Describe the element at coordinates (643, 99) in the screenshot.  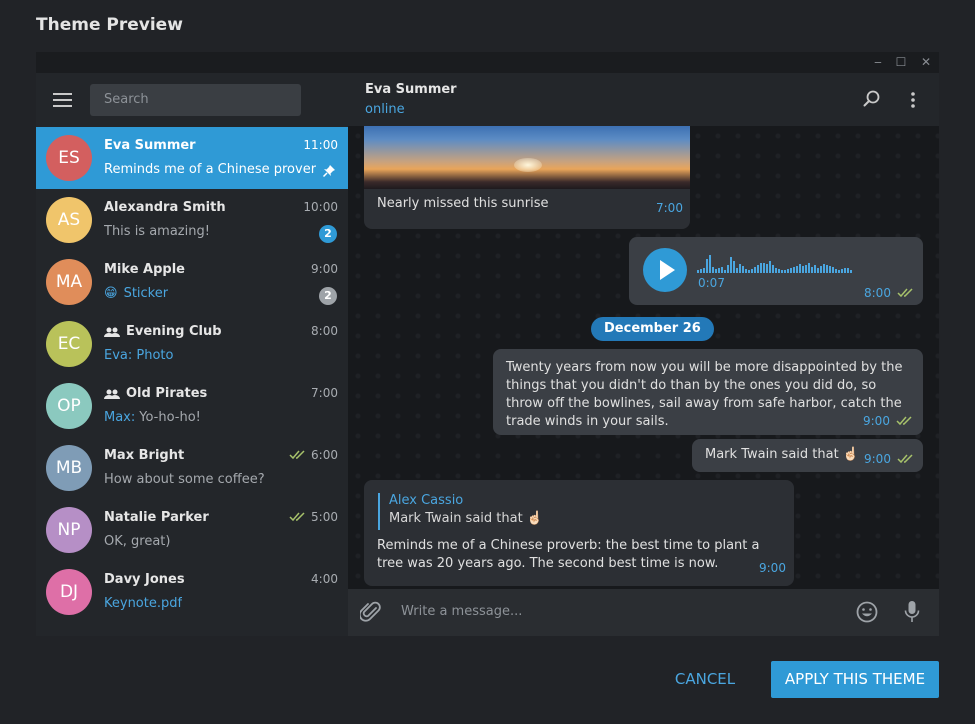
I see `conversation-header: Eva Summer online` at that location.